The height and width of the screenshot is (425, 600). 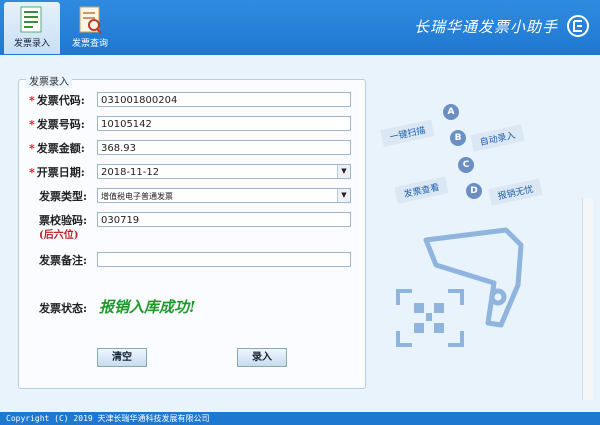 I want to click on feature-badge-c: C, so click(x=466, y=165).